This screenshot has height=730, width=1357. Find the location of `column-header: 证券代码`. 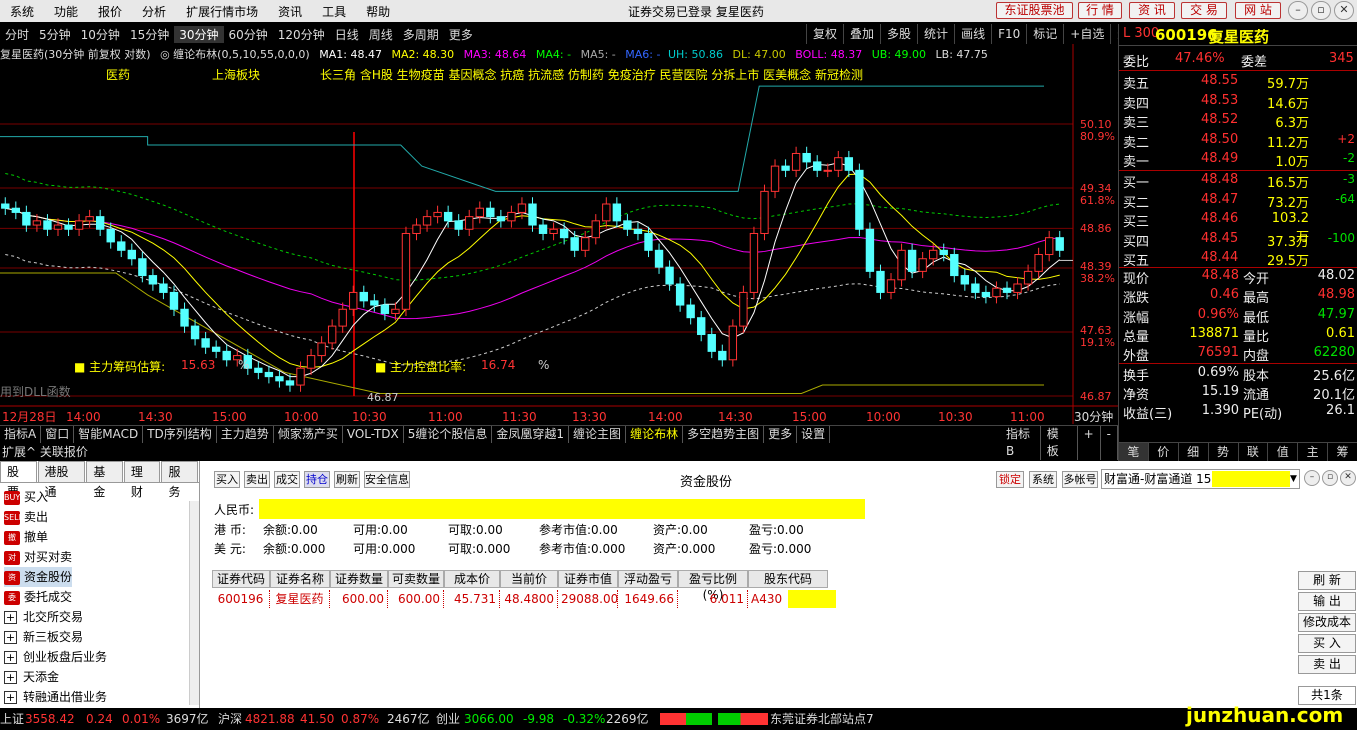

column-header: 证券代码 is located at coordinates (241, 579).